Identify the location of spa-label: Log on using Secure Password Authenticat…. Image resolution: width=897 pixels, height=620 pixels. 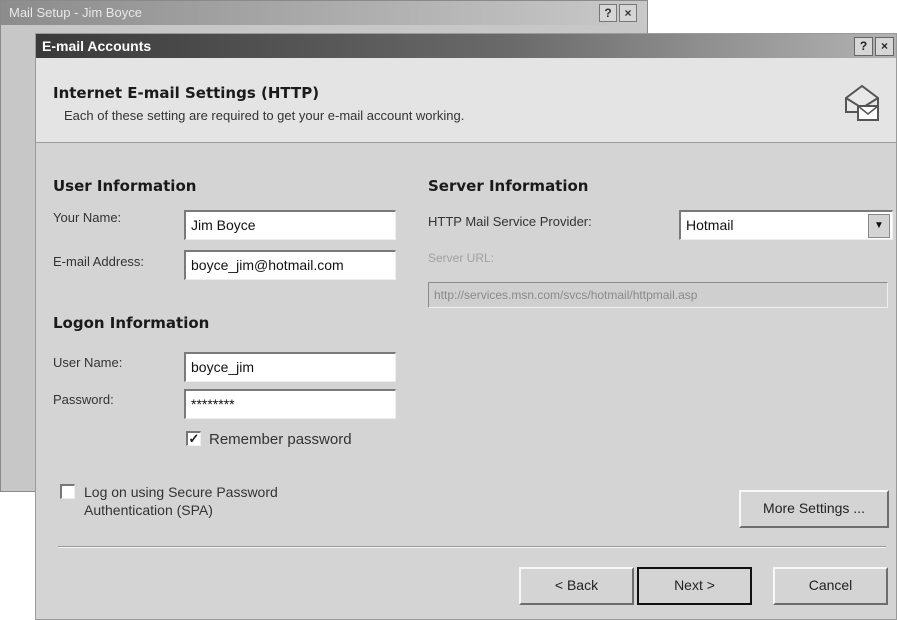
(181, 501).